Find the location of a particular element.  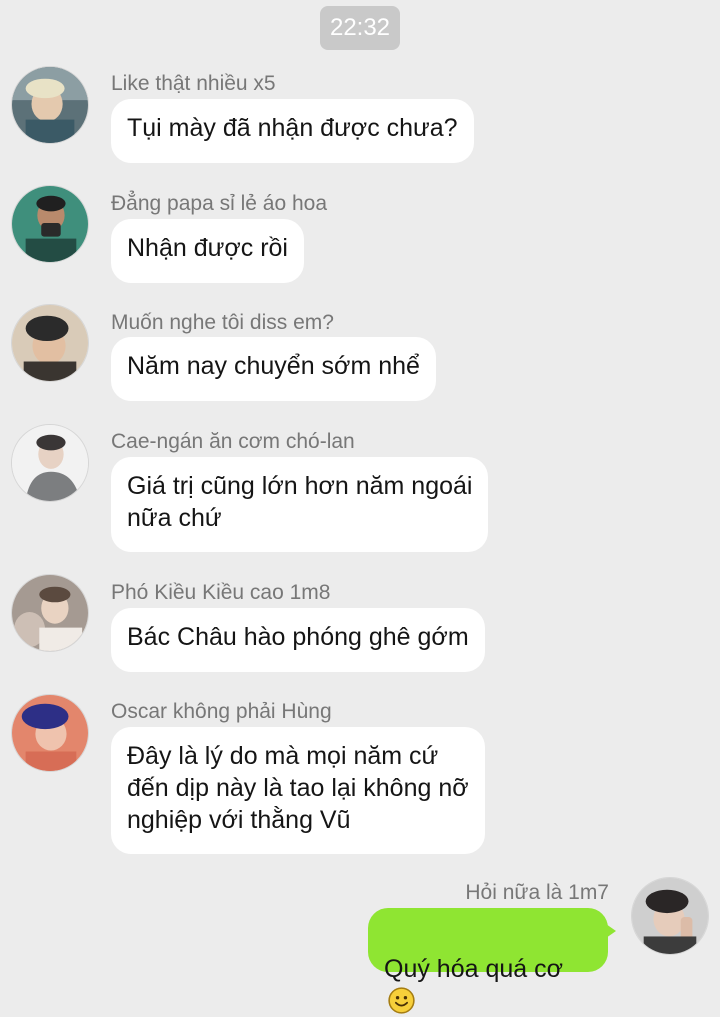

own-message-text: Quý hóa quá cơ is located at coordinates (474, 969).